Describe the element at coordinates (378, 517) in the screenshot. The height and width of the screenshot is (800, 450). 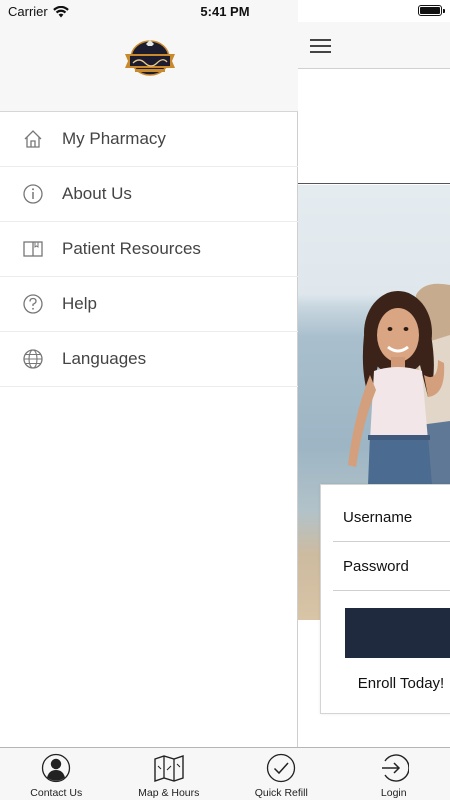
I see `username-placeholder: Username` at that location.